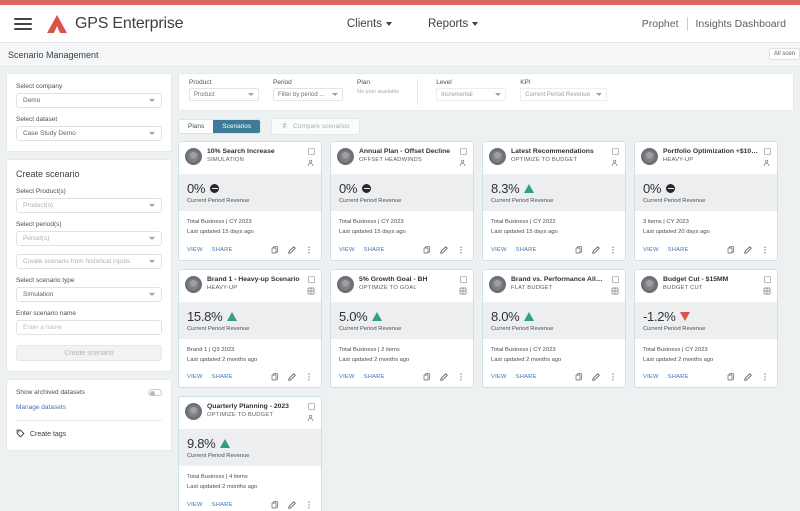 This screenshot has height=511, width=800. What do you see at coordinates (89, 205) in the screenshot?
I see `product-select: Product(s)` at bounding box center [89, 205].